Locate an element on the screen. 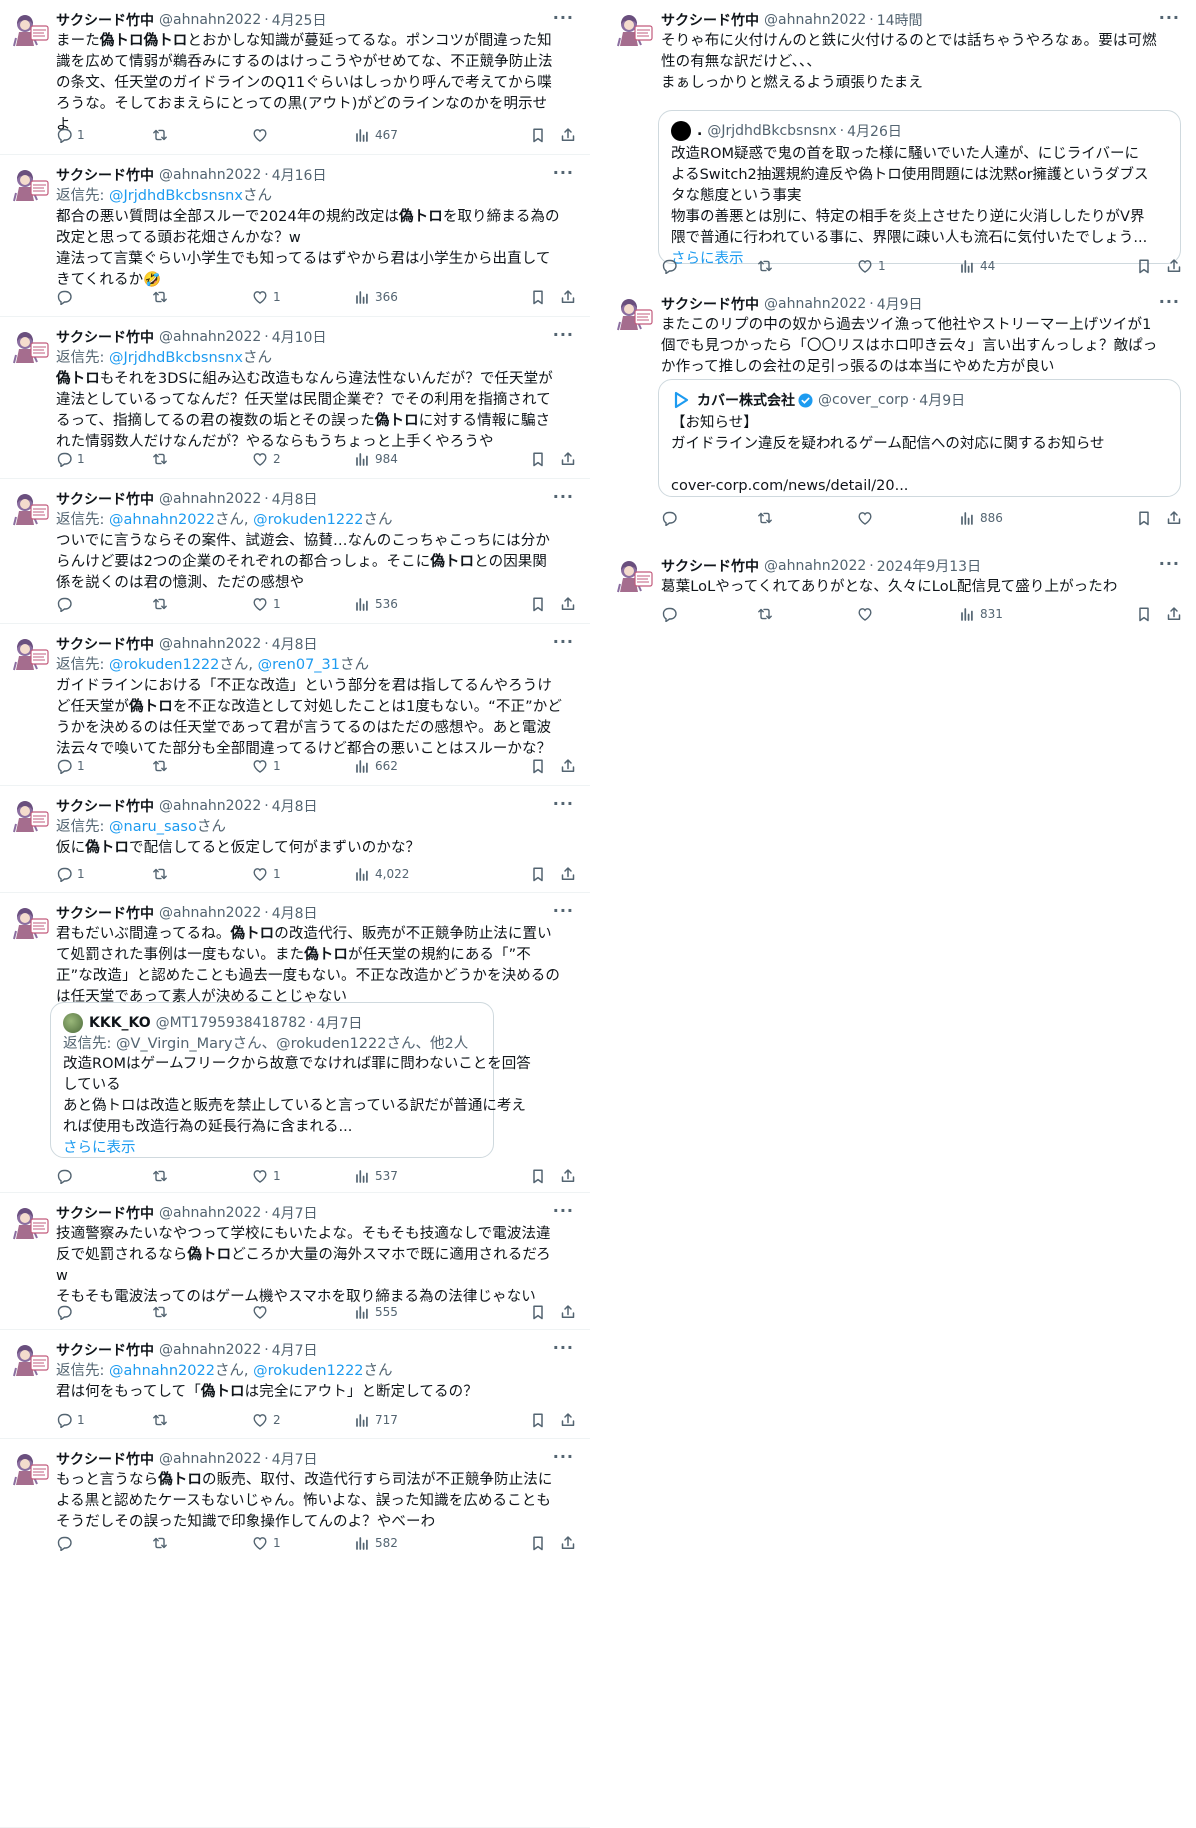 This screenshot has height=1828, width=1196. tweet-date: 2024年9月13日 is located at coordinates (929, 566).